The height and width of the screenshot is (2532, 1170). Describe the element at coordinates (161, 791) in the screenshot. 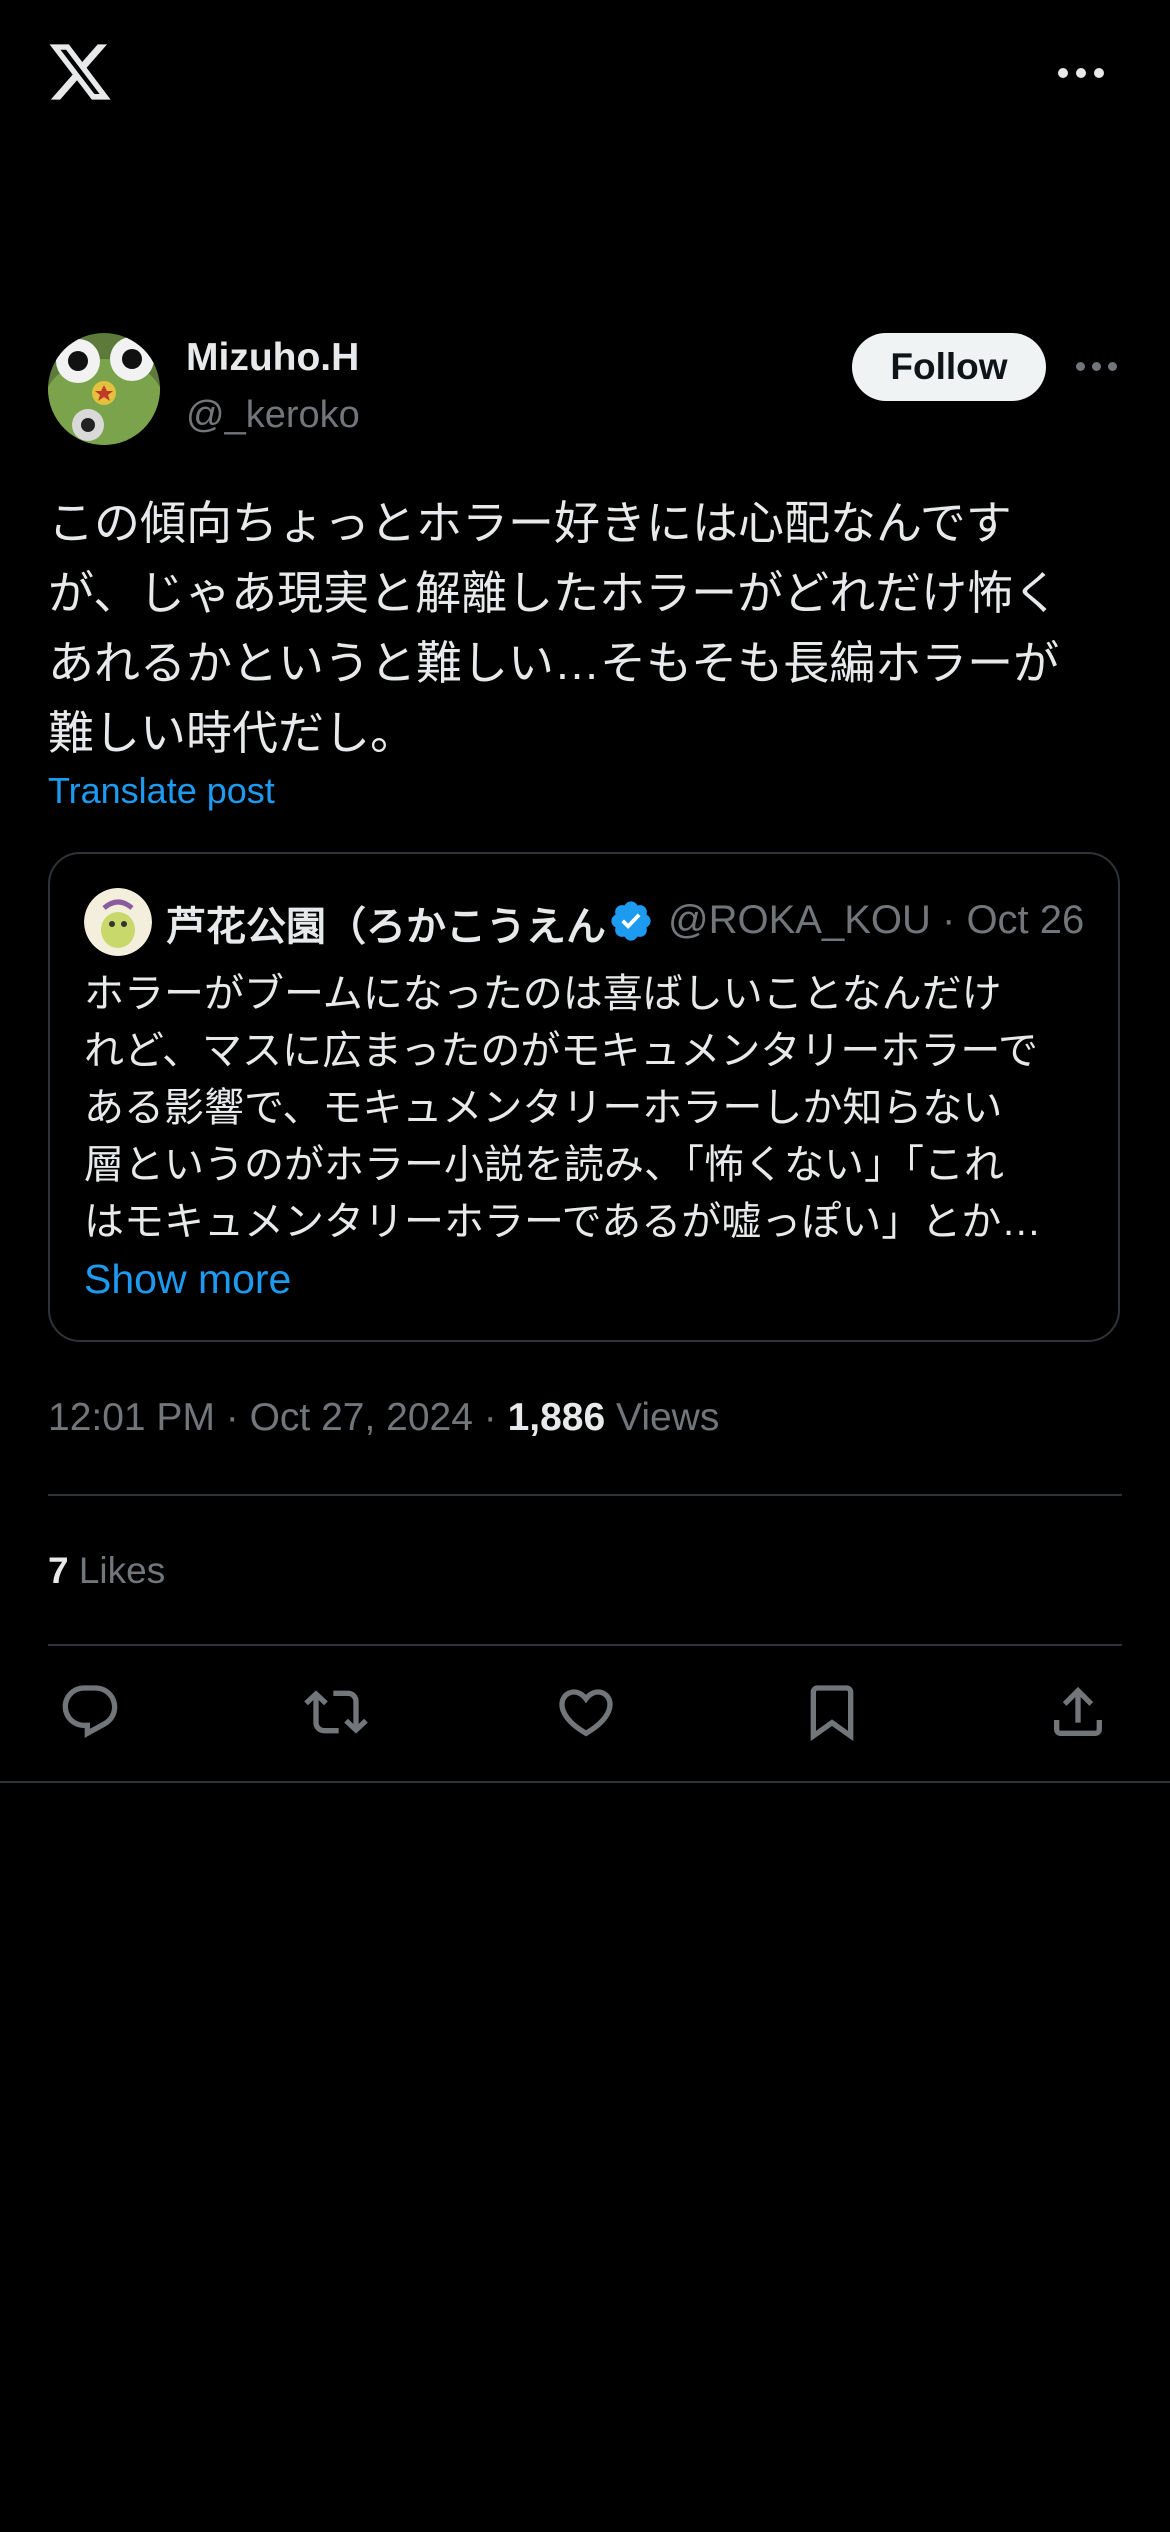

I see `translate-post-link: Translate post` at that location.